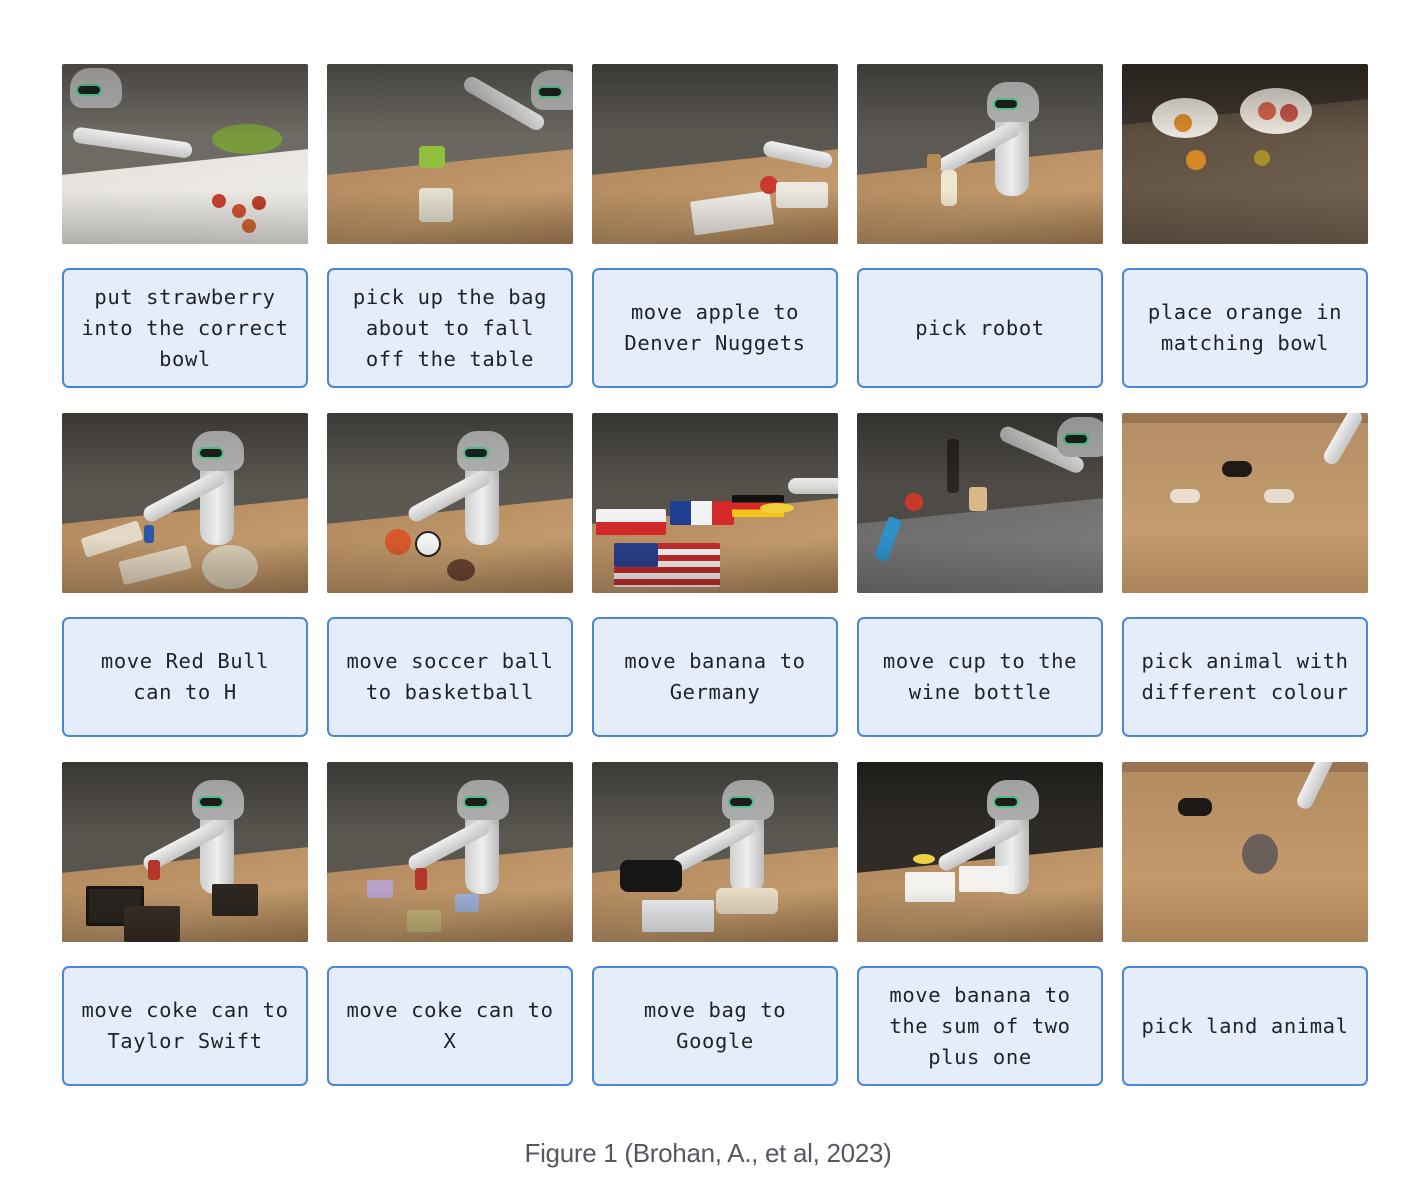 This screenshot has height=1204, width=1416. I want to click on caption-text: move coke can to Taylor Swift, so click(185, 1025).